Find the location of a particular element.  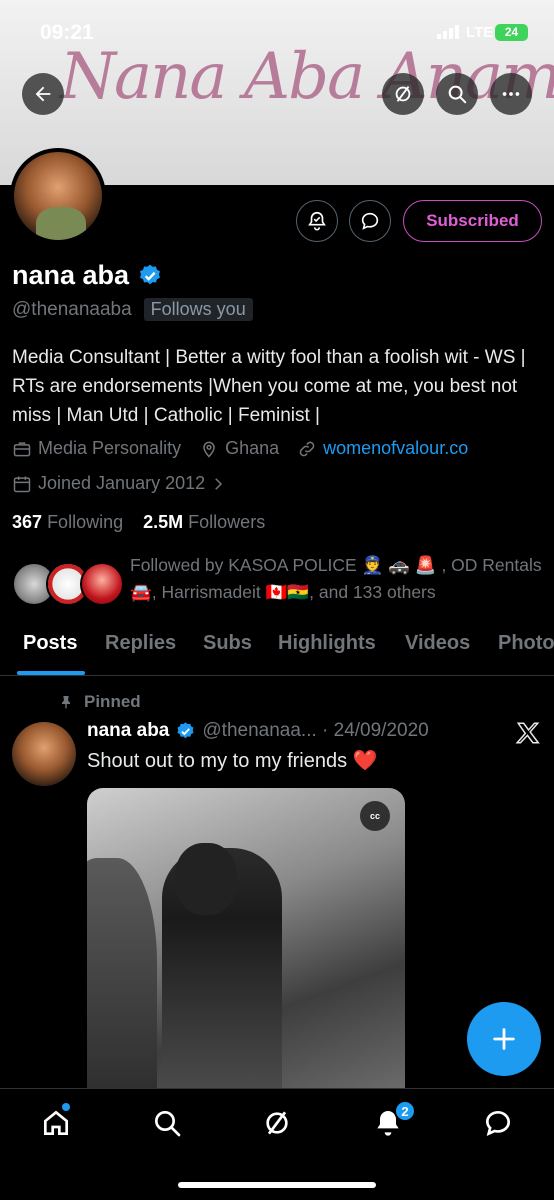

message-button is located at coordinates (370, 221).